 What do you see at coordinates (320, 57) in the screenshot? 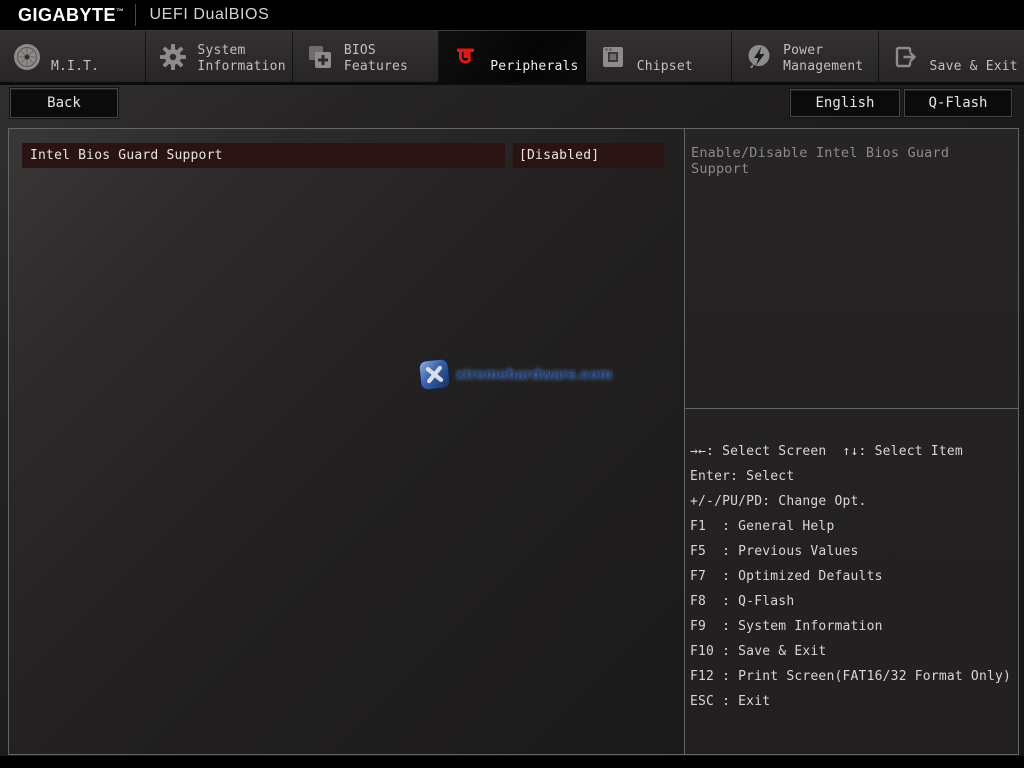
I see `bios-chip-icon` at bounding box center [320, 57].